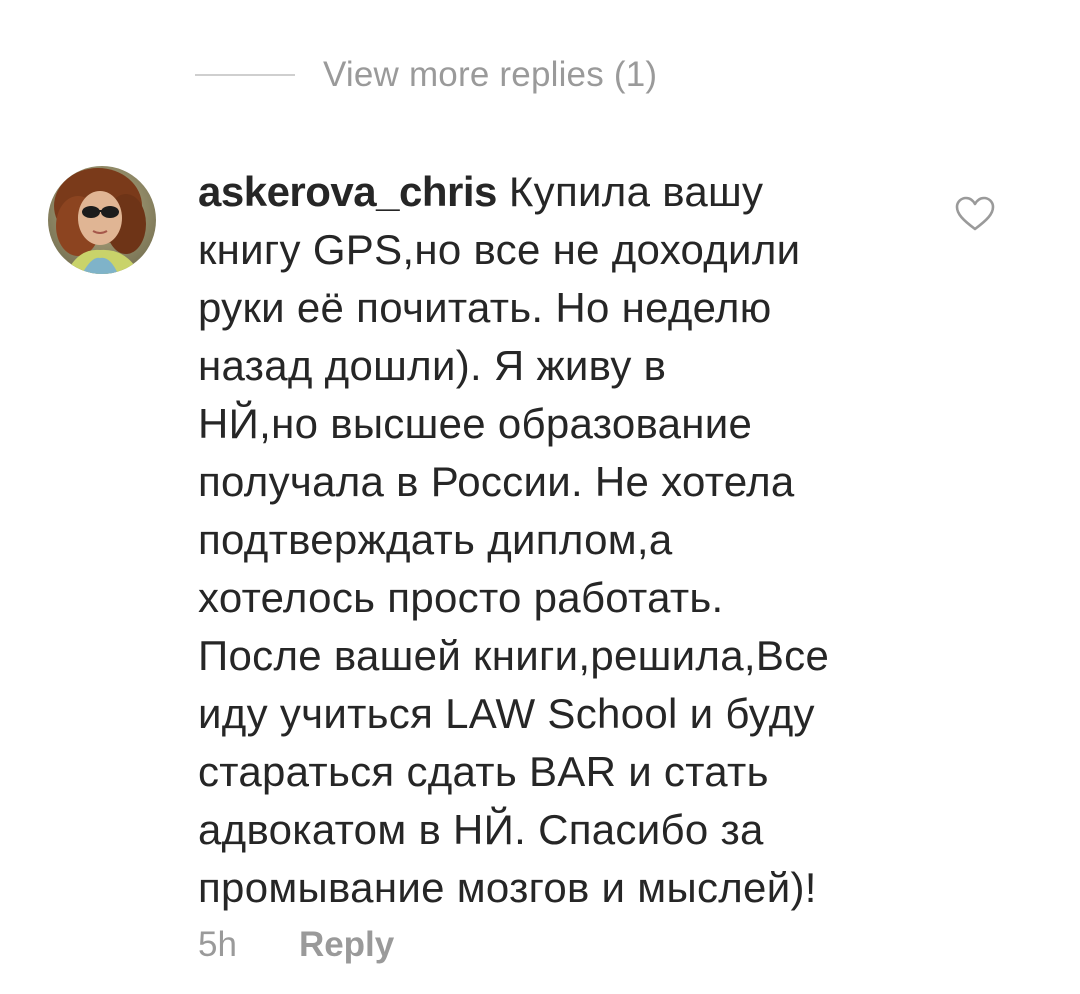 This screenshot has width=1080, height=994. Describe the element at coordinates (461, 597) in the screenshot. I see `comment-line: хотелось просто работать.` at that location.